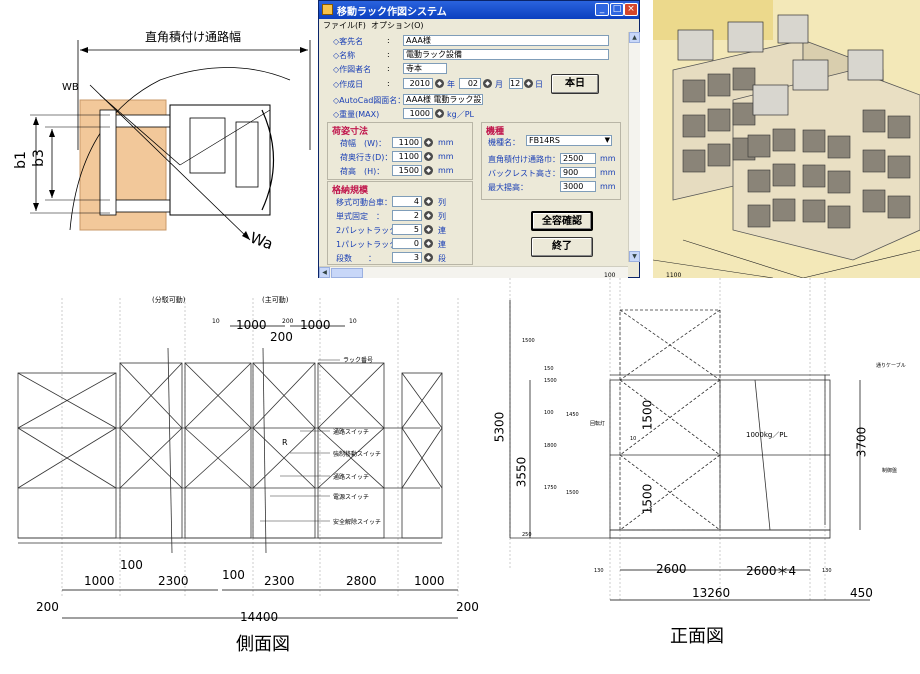  I want to click on storage-section-title: 格納規模, so click(350, 191).